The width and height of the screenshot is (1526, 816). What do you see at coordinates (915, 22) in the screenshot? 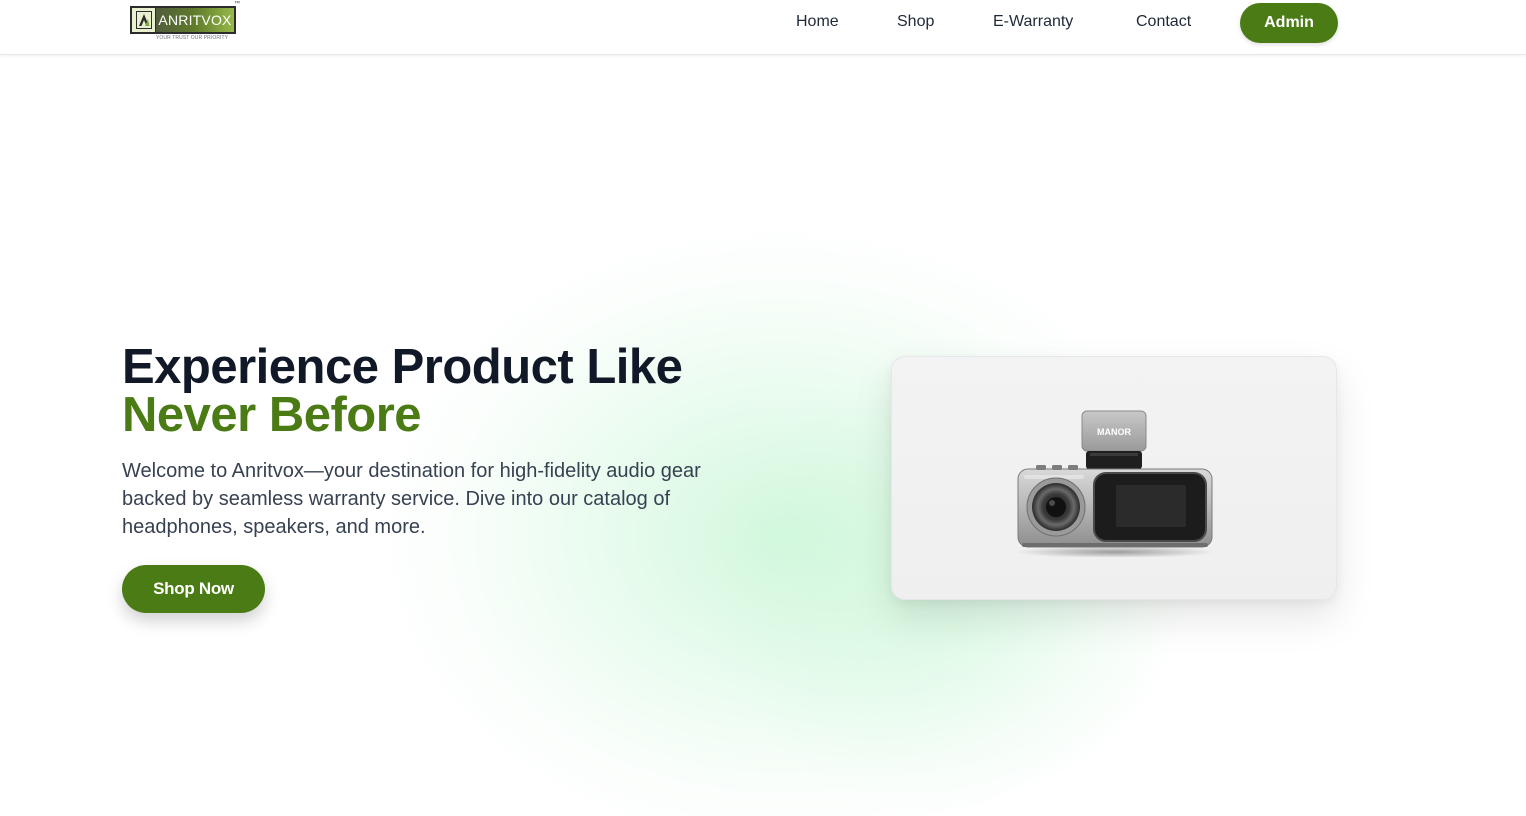
I see `nav-shop-link: Shop` at bounding box center [915, 22].